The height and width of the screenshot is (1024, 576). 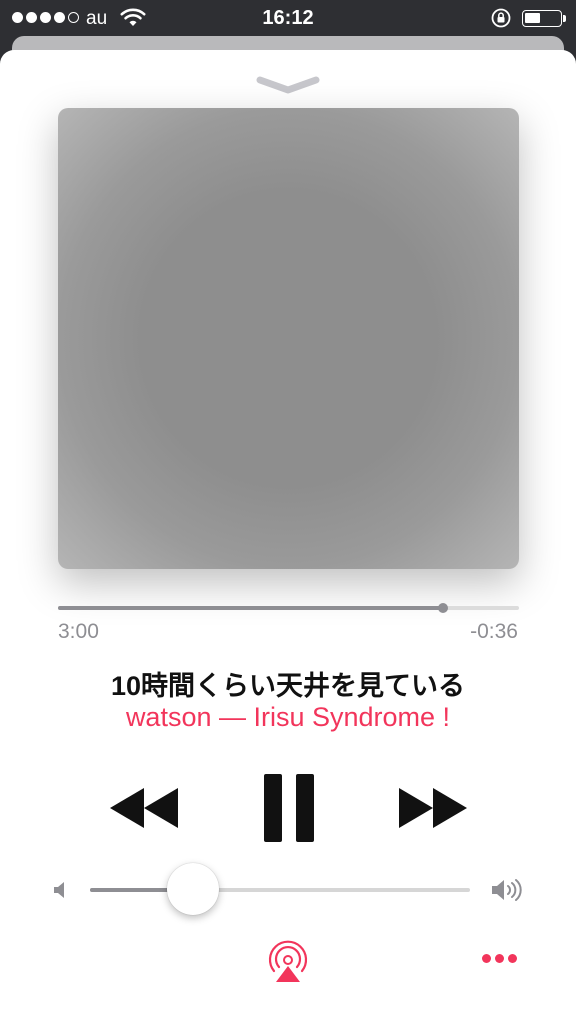 I want to click on volume-knob, so click(x=192, y=889).